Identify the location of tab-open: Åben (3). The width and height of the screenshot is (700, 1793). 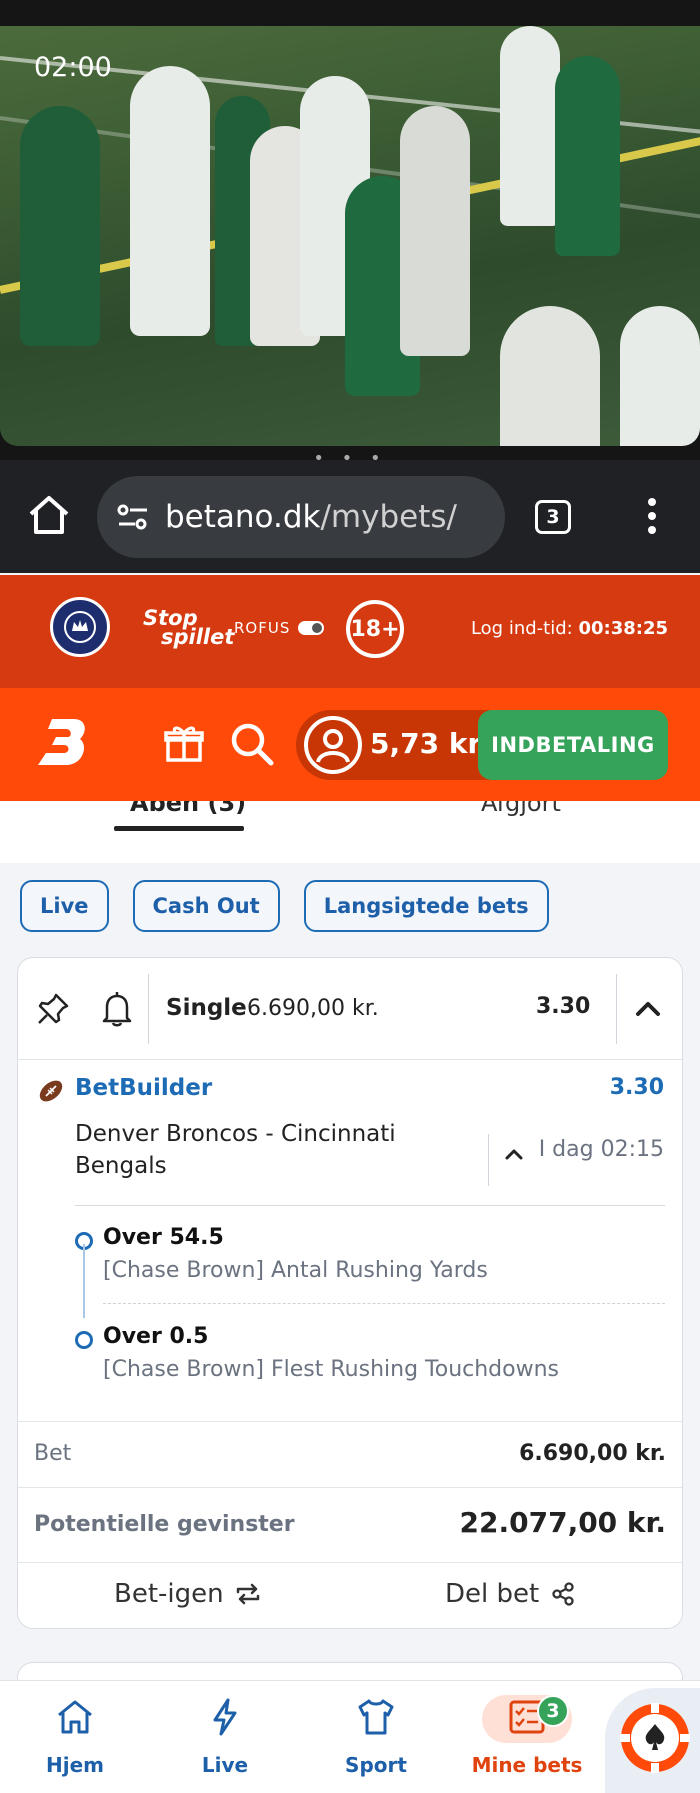
(188, 809).